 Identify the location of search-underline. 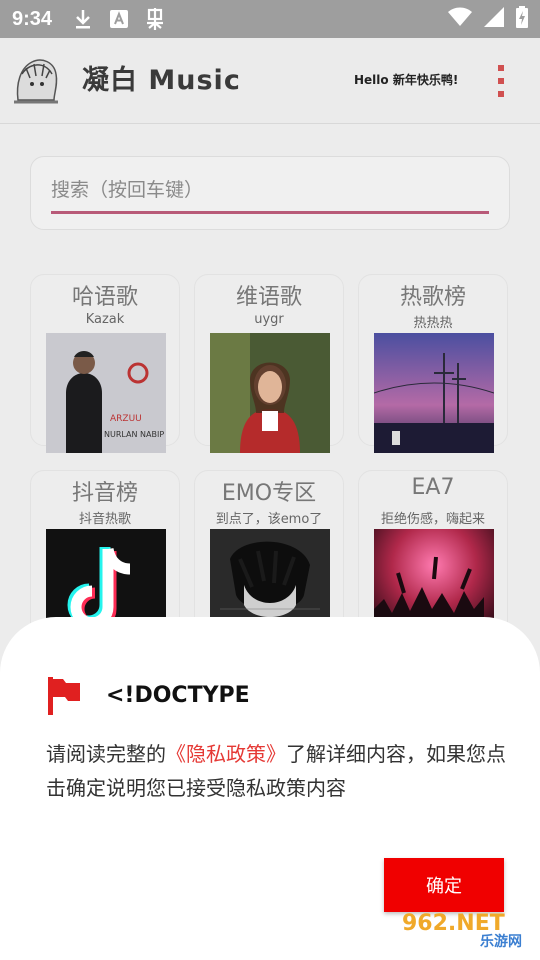
(270, 212).